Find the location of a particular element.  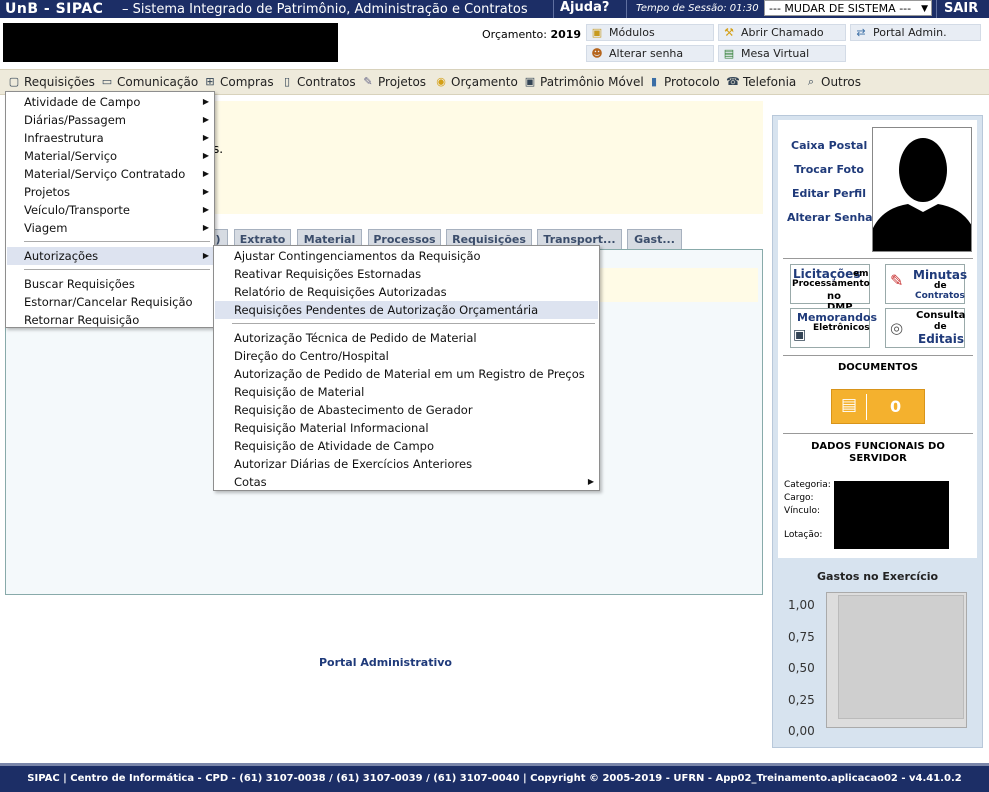

cons-editais: Editais is located at coordinates (941, 339).